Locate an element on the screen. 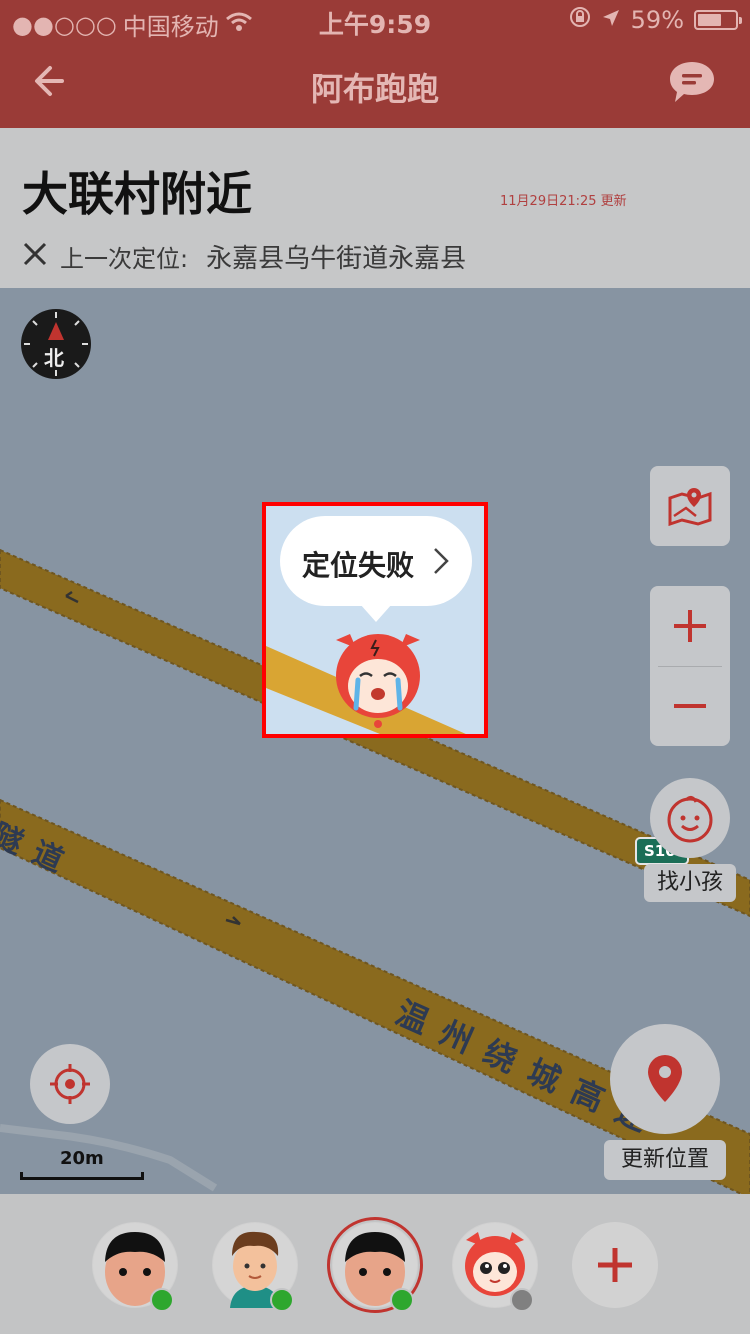 This screenshot has width=750, height=1334. crying-mascot-icon is located at coordinates (378, 681).